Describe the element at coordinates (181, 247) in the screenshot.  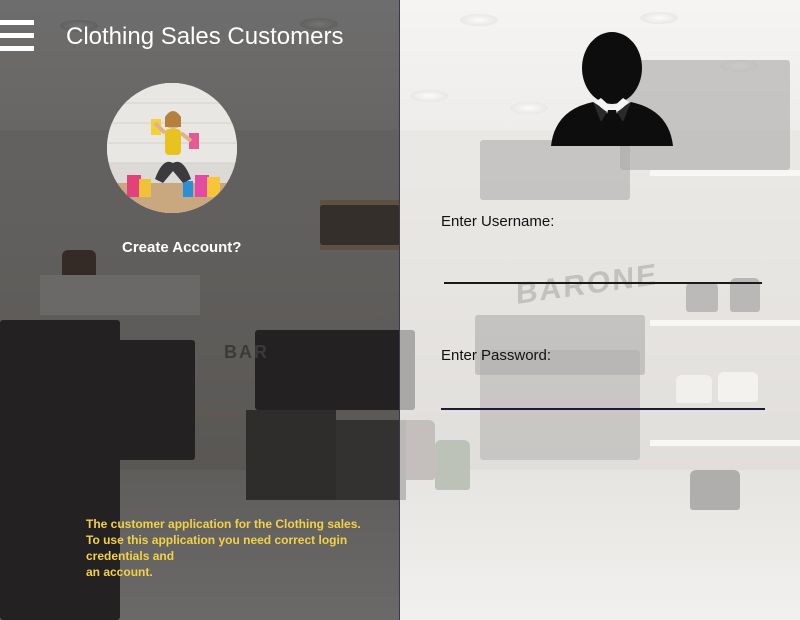
I see `create-account-link: Create Account?` at that location.